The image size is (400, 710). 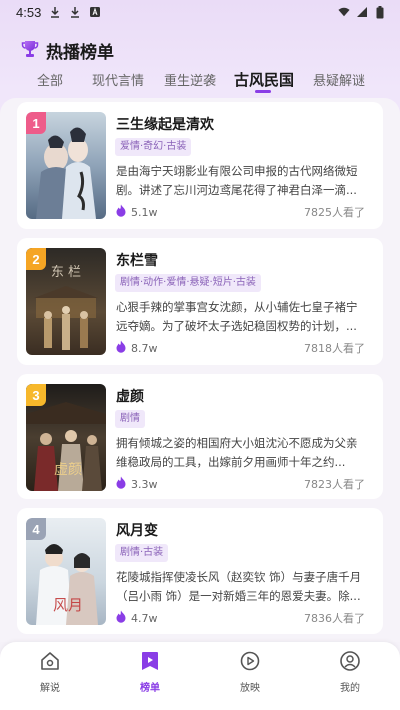 I want to click on drama-title: 虚颜, so click(x=130, y=396).